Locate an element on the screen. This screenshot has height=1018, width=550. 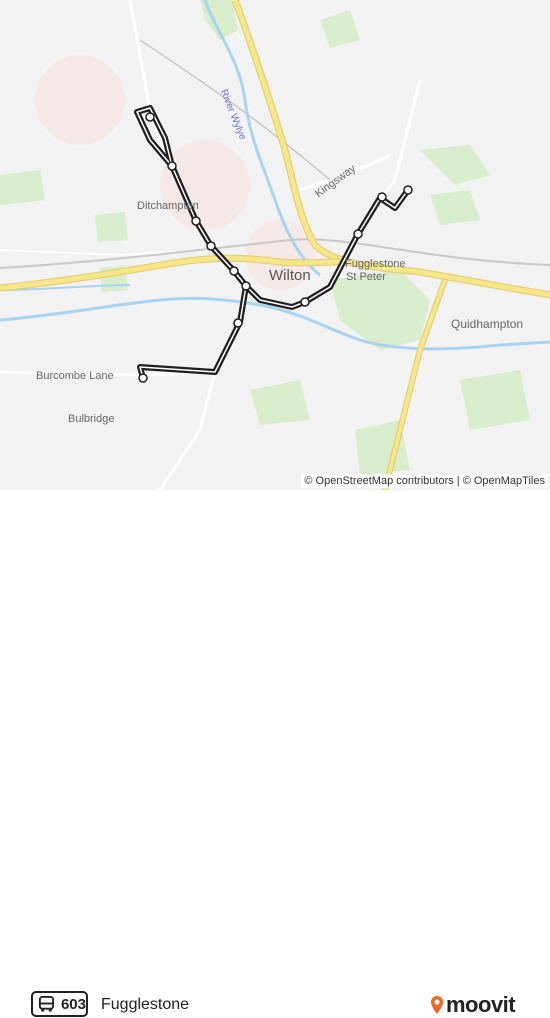
route-destination: Fugglestone is located at coordinates (145, 1004).